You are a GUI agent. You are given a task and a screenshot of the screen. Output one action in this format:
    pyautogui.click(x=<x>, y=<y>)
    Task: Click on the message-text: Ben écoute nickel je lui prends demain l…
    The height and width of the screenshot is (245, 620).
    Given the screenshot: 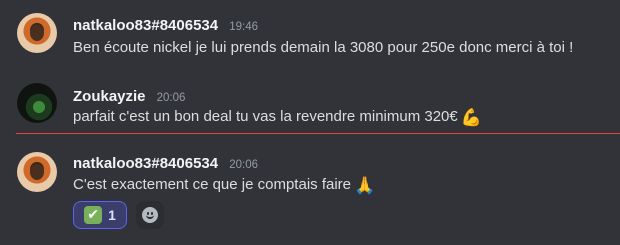 What is the action you would take?
    pyautogui.click(x=323, y=47)
    